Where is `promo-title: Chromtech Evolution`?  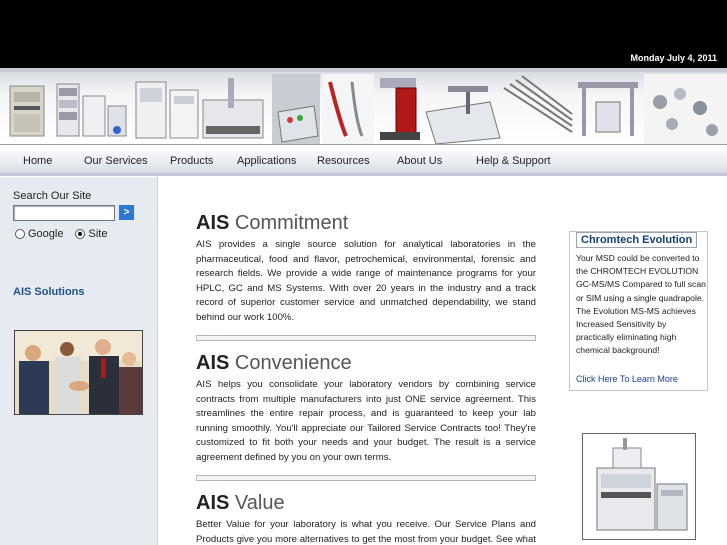 promo-title: Chromtech Evolution is located at coordinates (637, 240).